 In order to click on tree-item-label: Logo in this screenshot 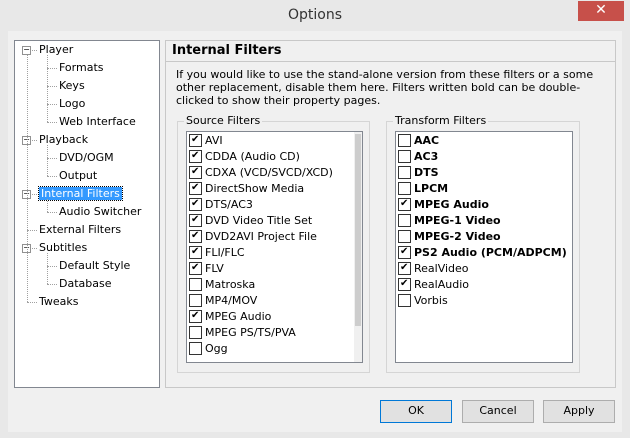, I will do `click(72, 103)`.